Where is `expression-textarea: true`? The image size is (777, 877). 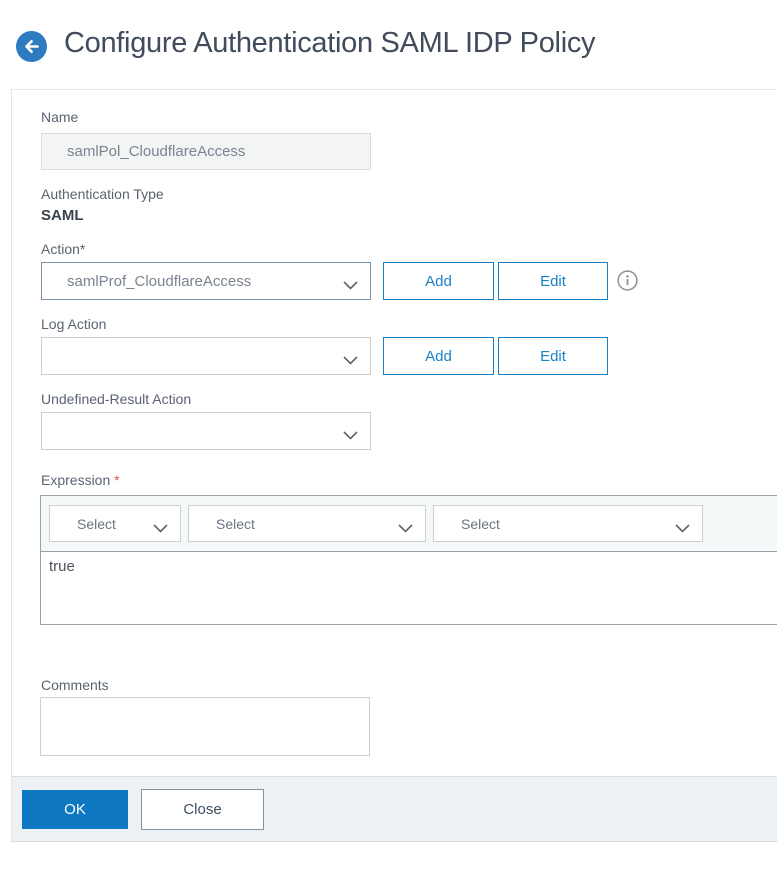 expression-textarea: true is located at coordinates (408, 588).